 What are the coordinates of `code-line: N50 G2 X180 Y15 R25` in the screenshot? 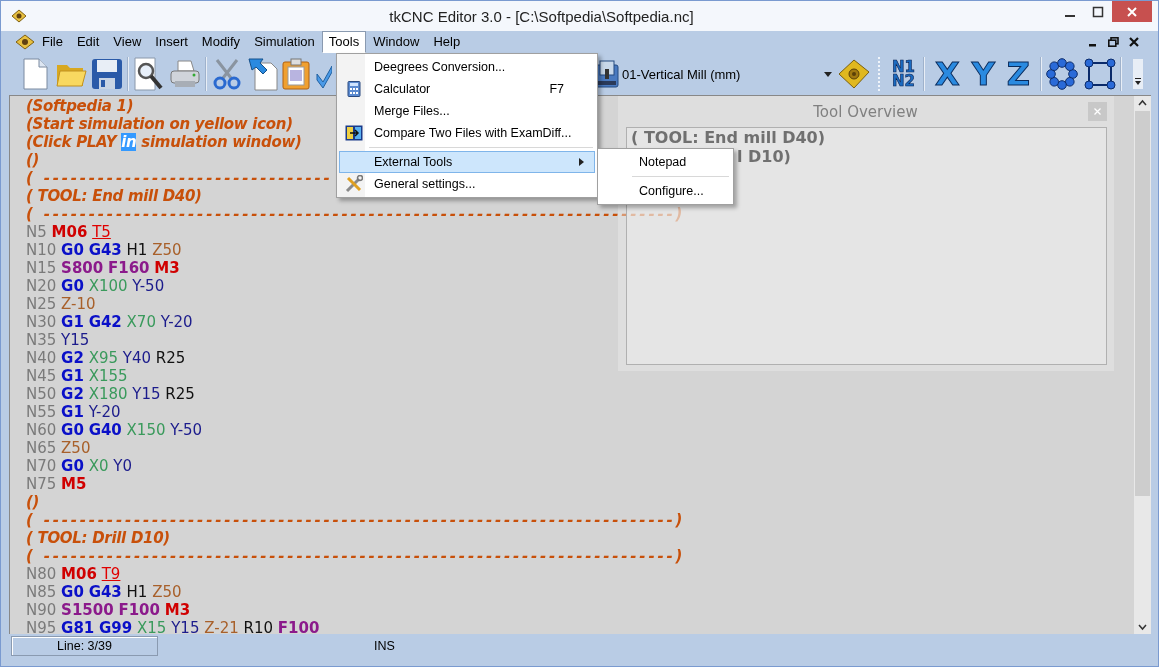 It's located at (110, 394).